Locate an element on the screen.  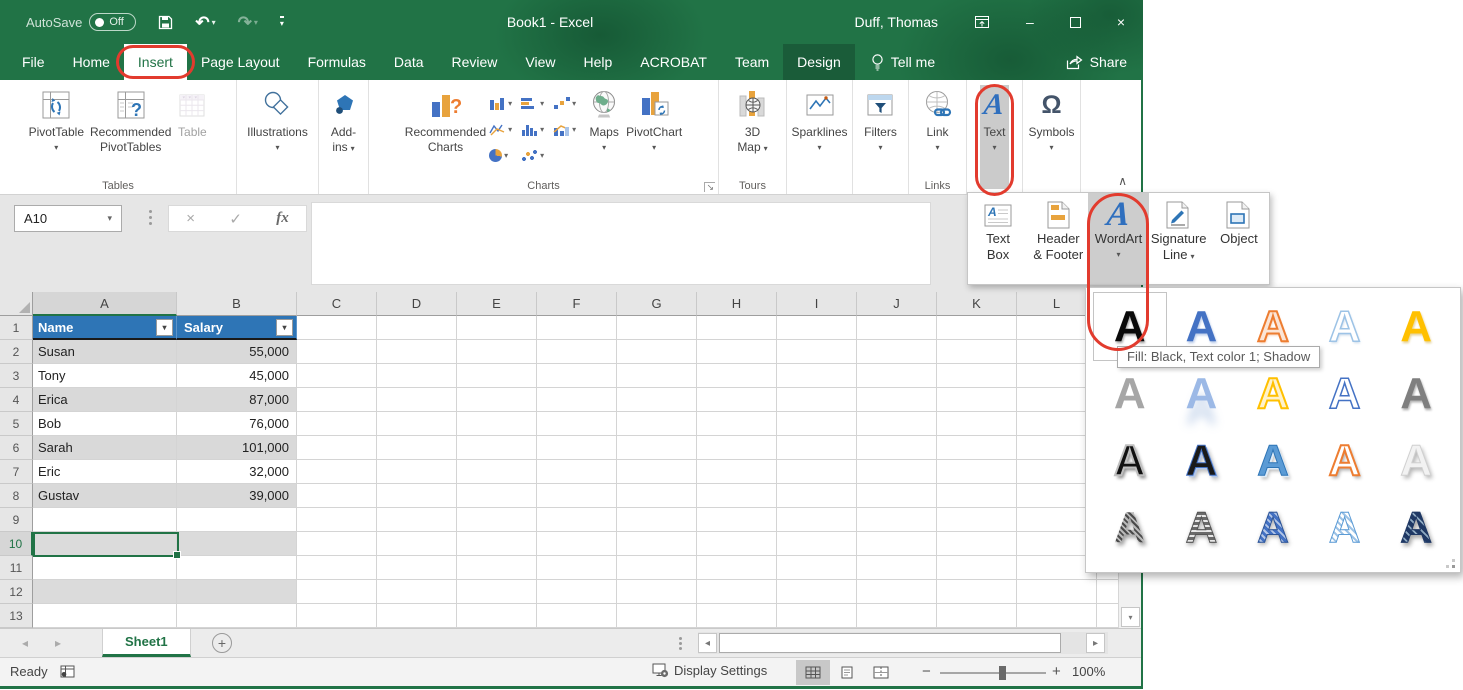
customize-qat-button: ▾ is located at coordinates (281, 22).